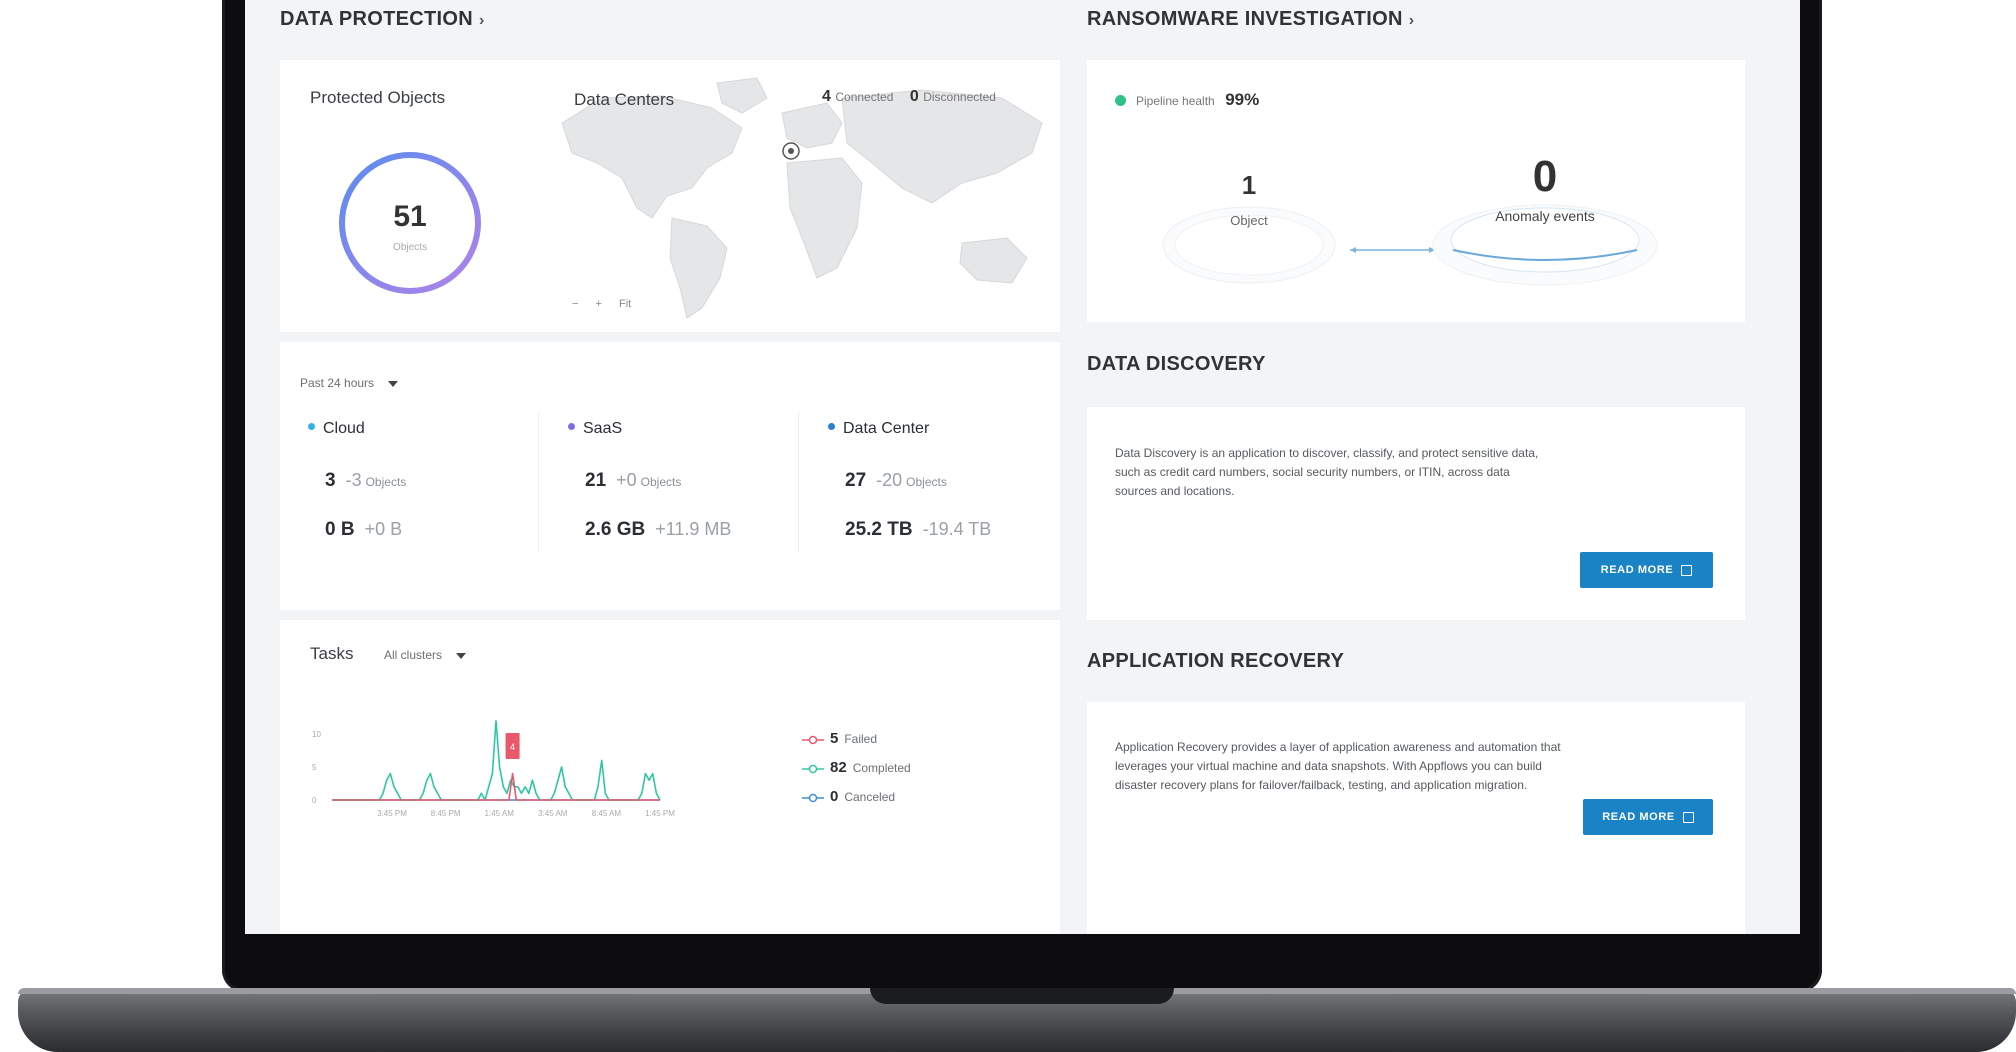 This screenshot has width=2016, height=1052. I want to click on legend-failed: 5 Failed, so click(839, 738).